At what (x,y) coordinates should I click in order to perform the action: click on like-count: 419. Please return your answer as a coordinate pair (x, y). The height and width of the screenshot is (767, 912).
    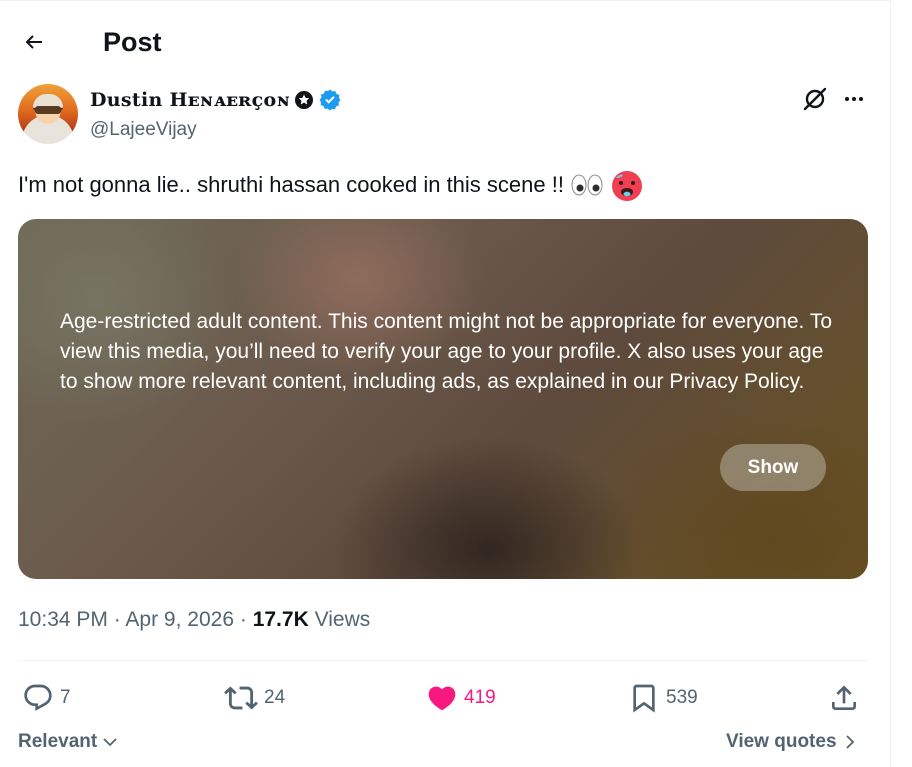
    Looking at the image, I should click on (480, 697).